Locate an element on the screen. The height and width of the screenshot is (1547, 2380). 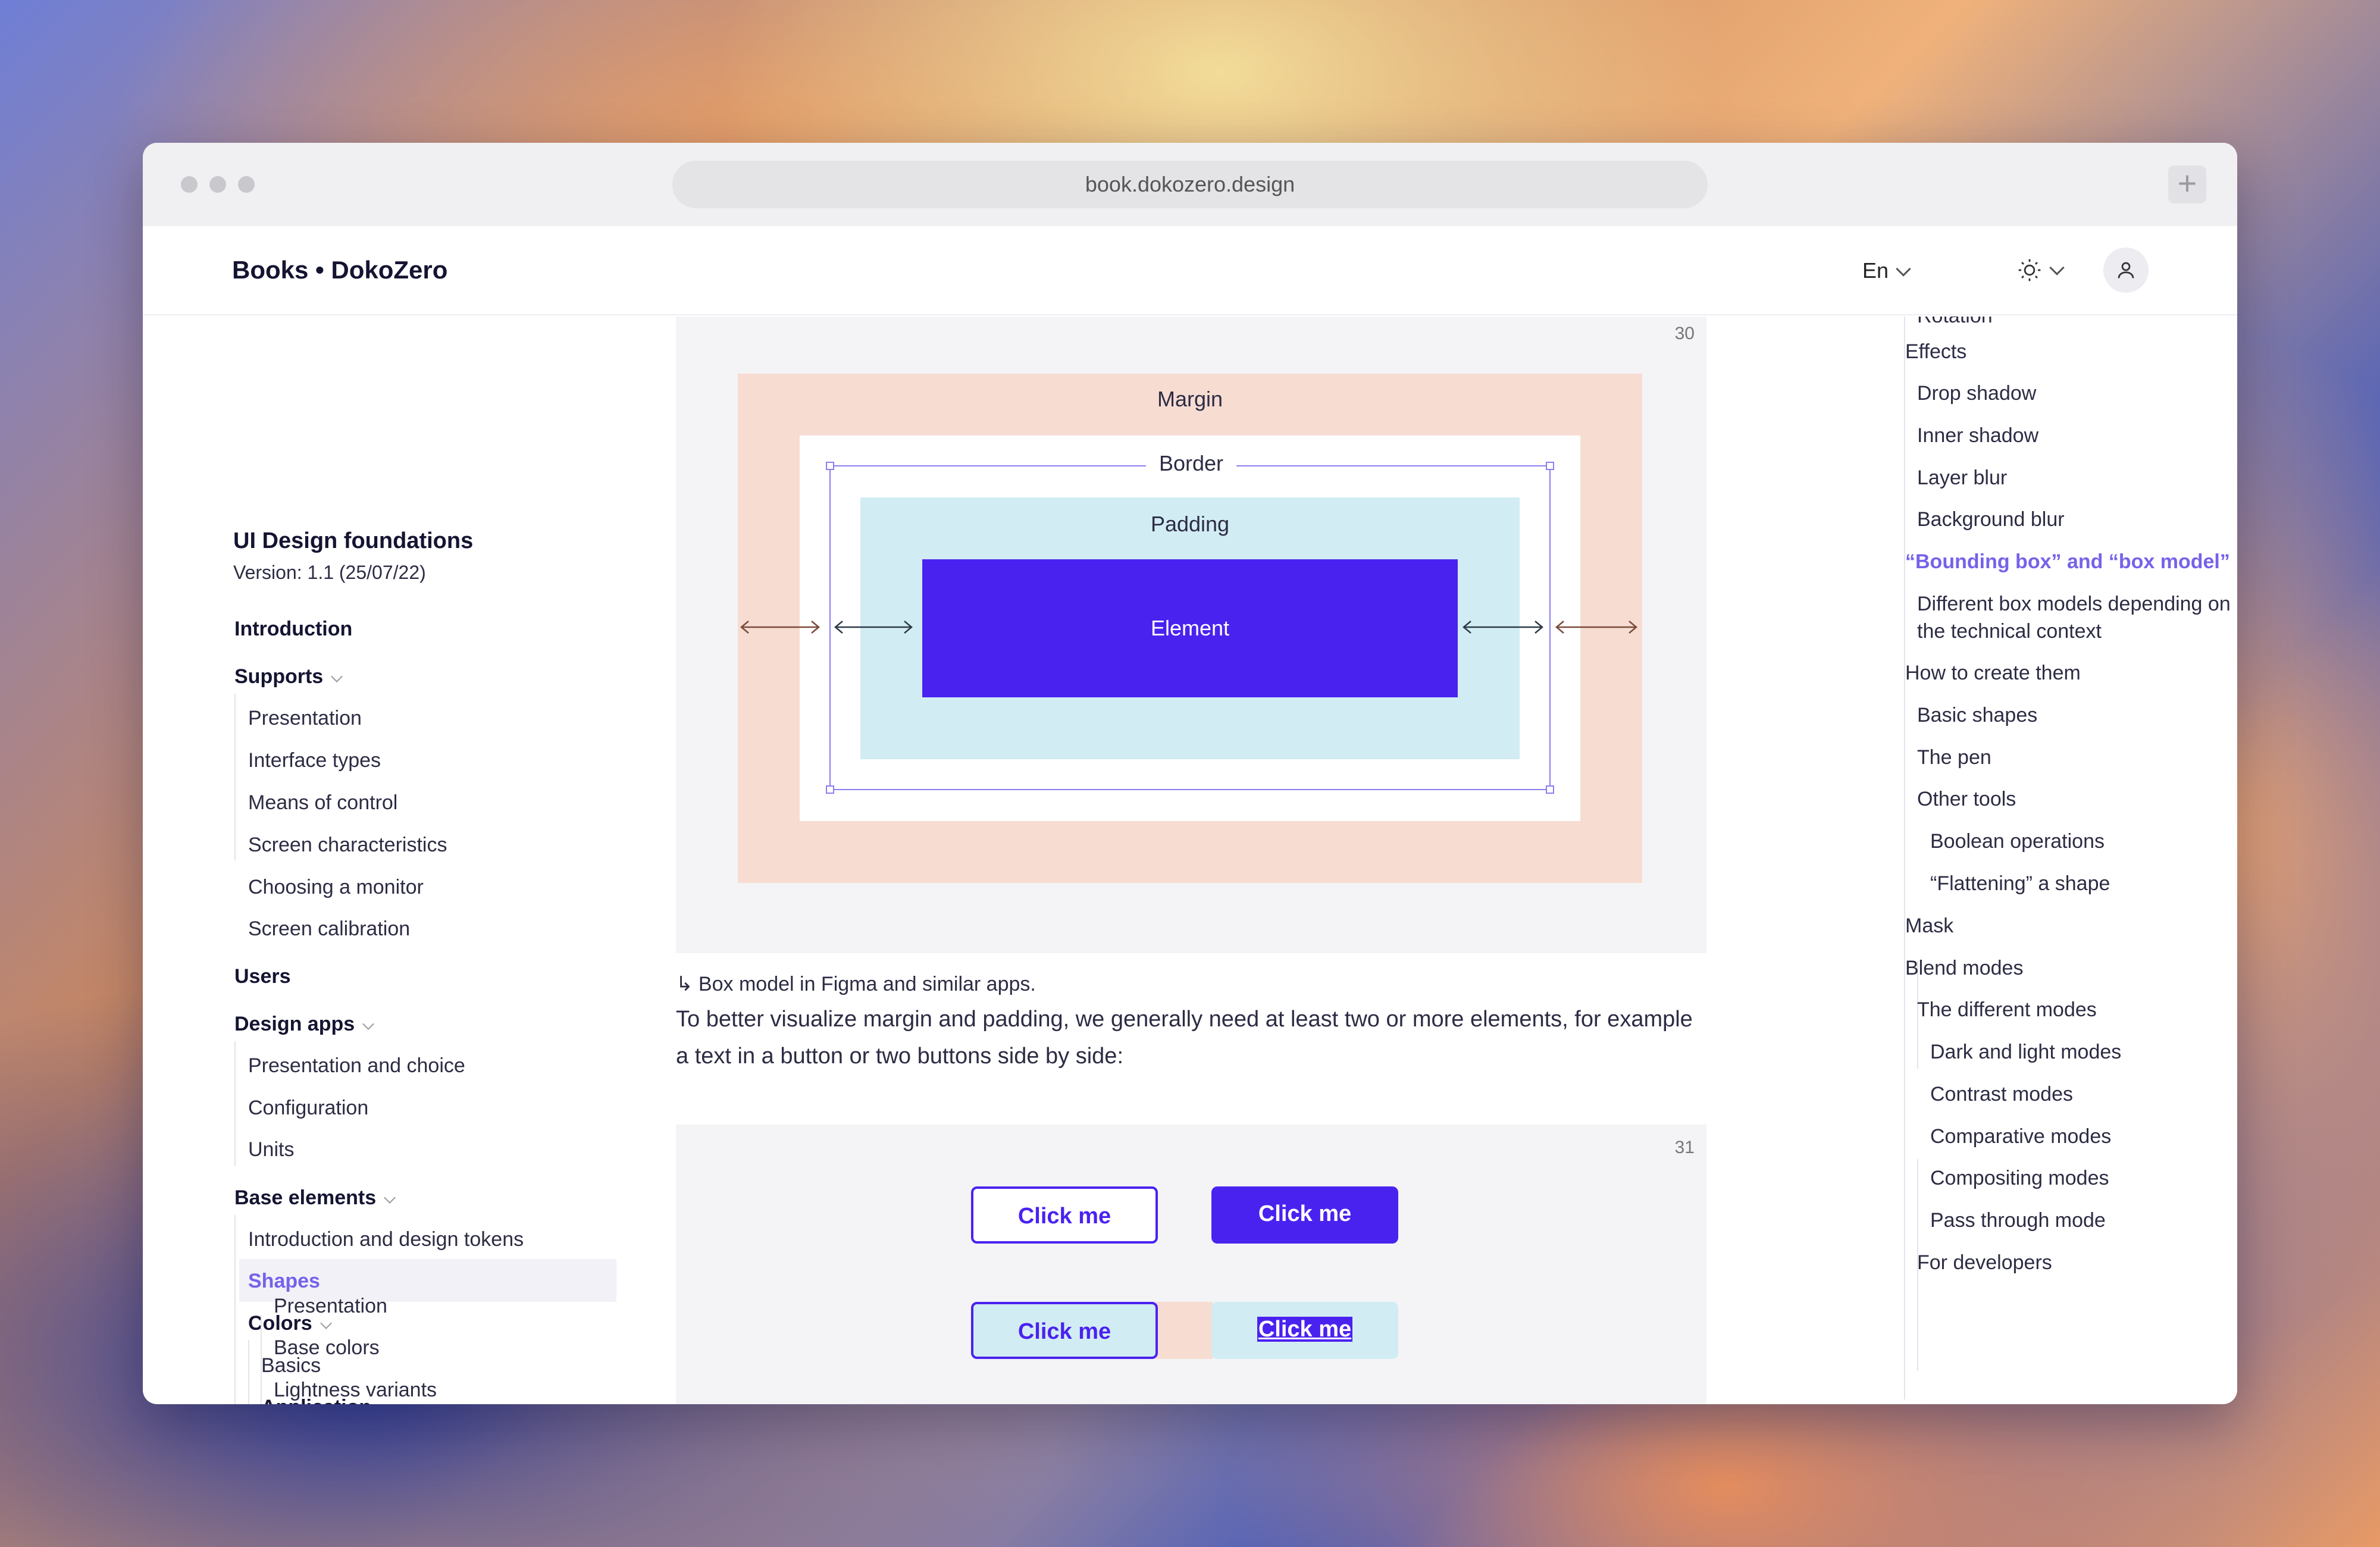
figure-caption: ↳ Box model in Figma and similar apps. is located at coordinates (856, 984).